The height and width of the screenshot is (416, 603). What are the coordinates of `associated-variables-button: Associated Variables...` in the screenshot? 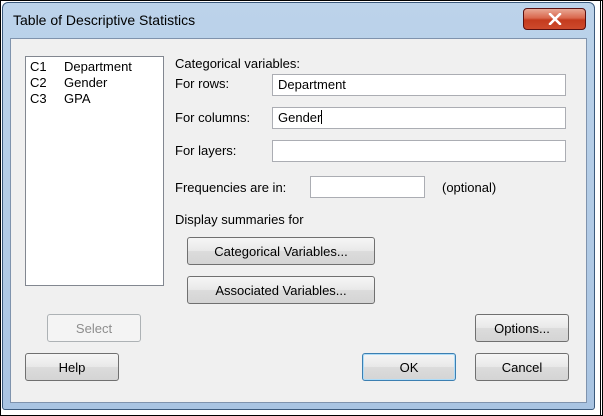 It's located at (281, 290).